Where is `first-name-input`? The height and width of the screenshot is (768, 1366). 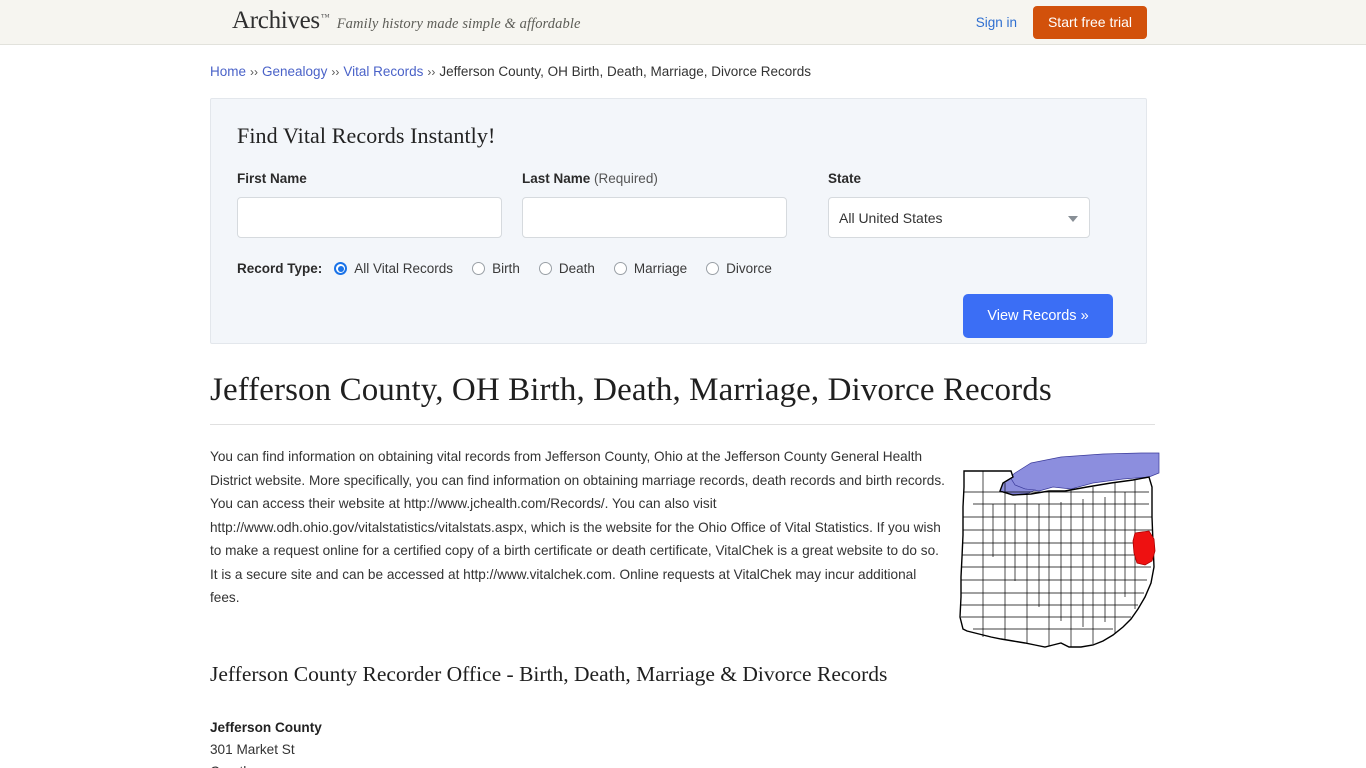 first-name-input is located at coordinates (369, 217).